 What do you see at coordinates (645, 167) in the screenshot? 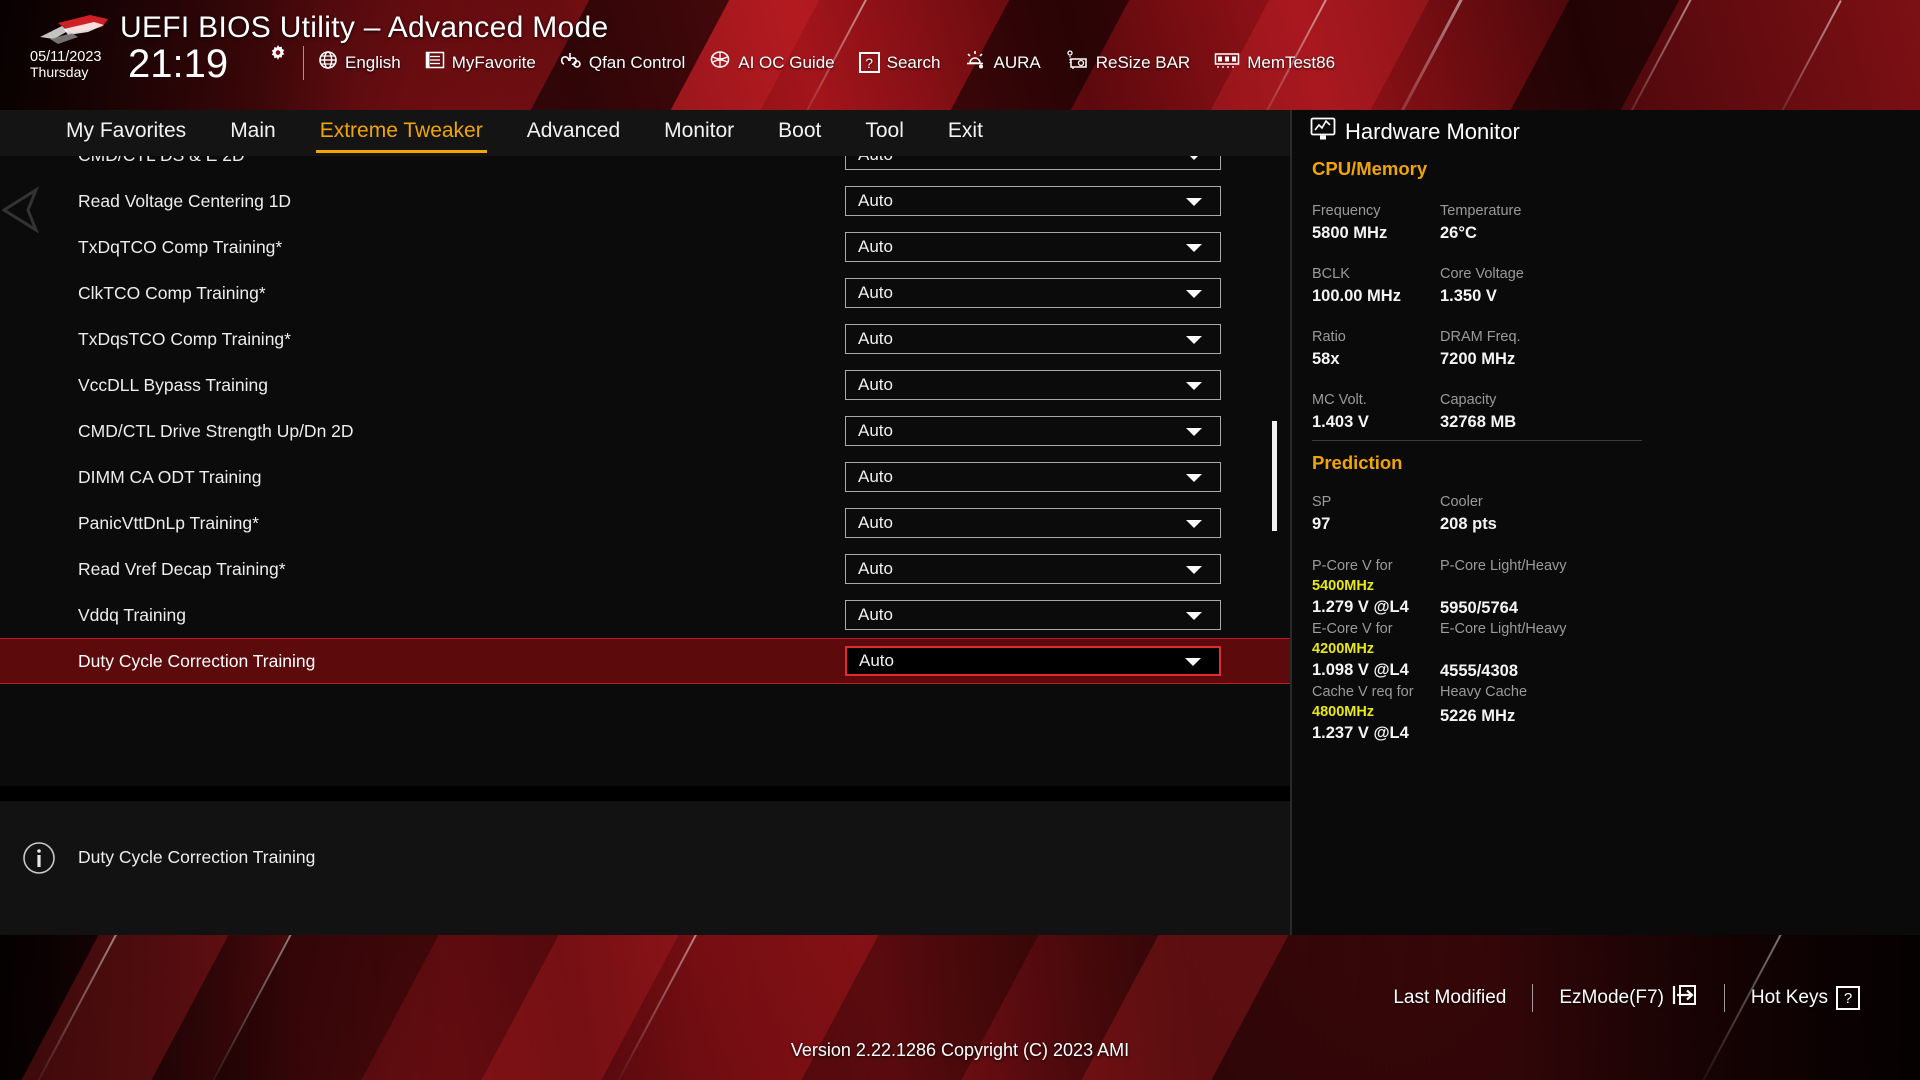
I see `table-row: CMD/CTL DS & E 2D Auto` at bounding box center [645, 167].